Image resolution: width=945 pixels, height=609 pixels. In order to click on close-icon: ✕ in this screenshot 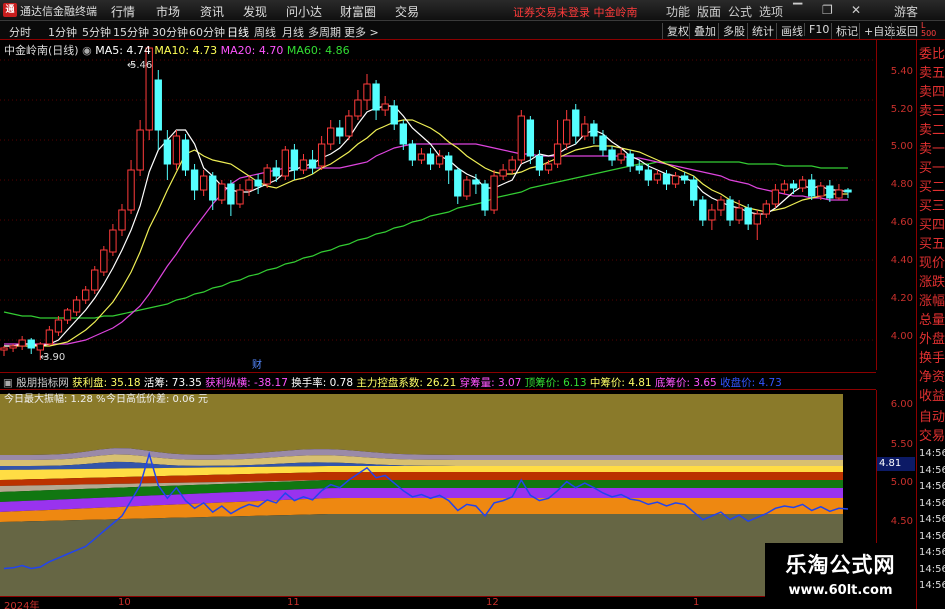, I will do `click(856, 10)`.